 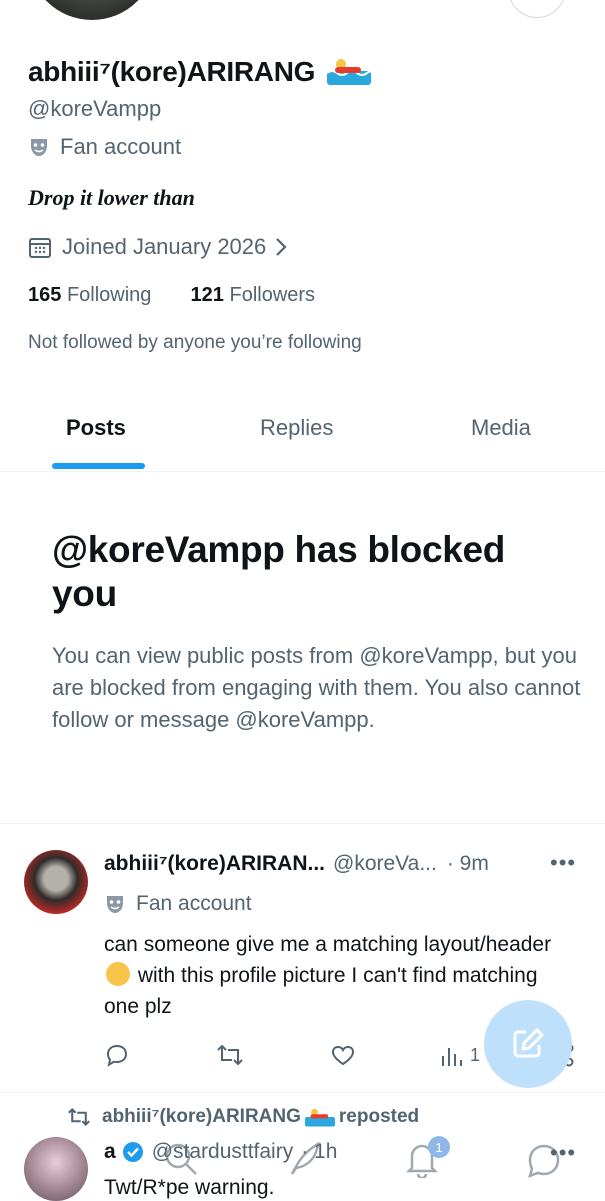 I want to click on repost-context: abhiii⁷(kore)ARIRANG reposted, so click(x=242, y=1117).